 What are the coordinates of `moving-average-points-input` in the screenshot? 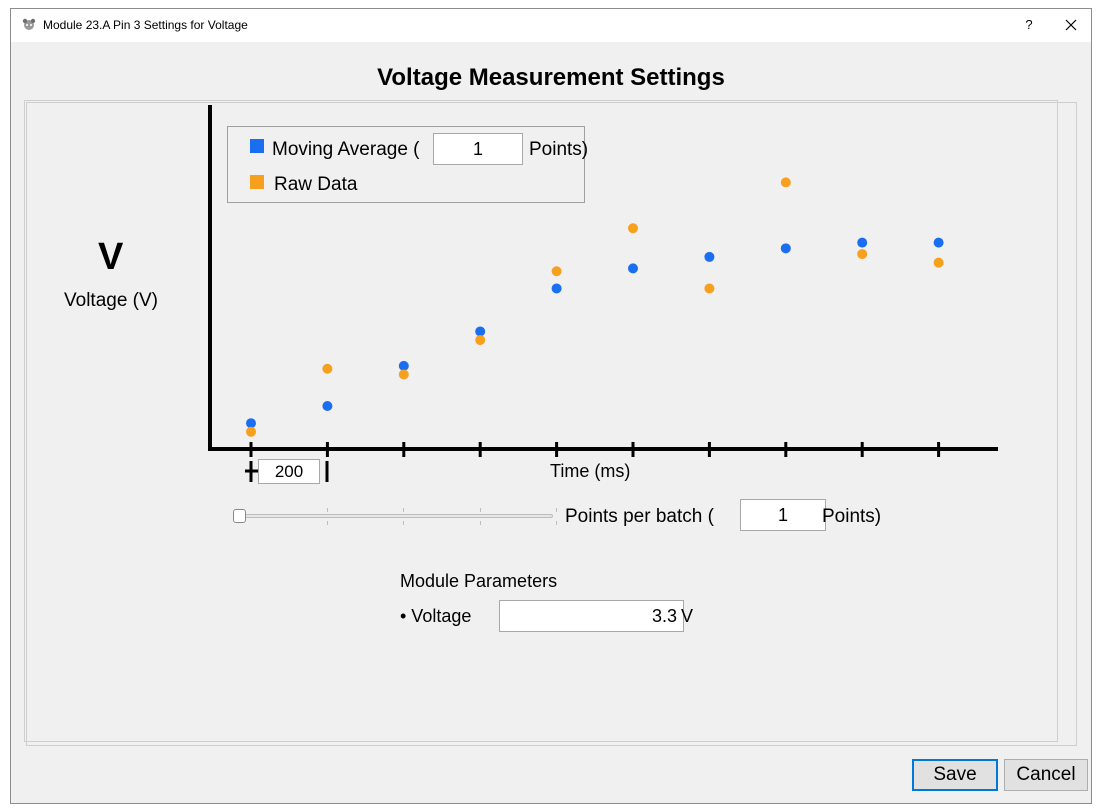 It's located at (478, 149).